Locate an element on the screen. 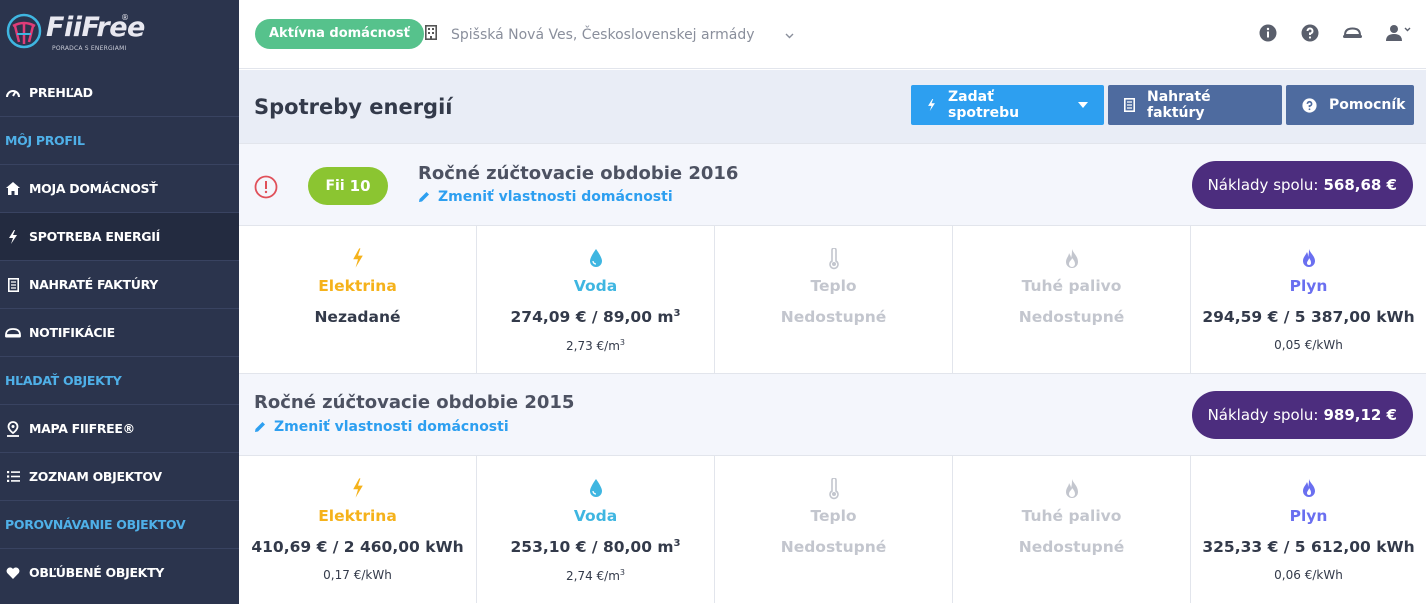 Image resolution: width=1426 pixels, height=604 pixels. period-title: Ročné zúčtovacie obdobie 2016 is located at coordinates (578, 173).